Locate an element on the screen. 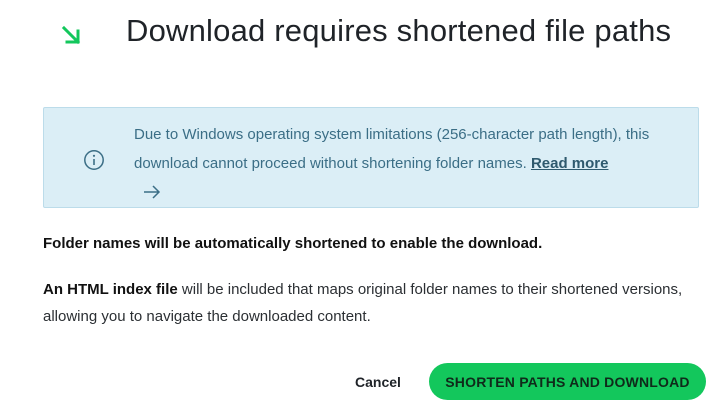 The image size is (721, 417). arrow-right-icon is located at coordinates (152, 192).